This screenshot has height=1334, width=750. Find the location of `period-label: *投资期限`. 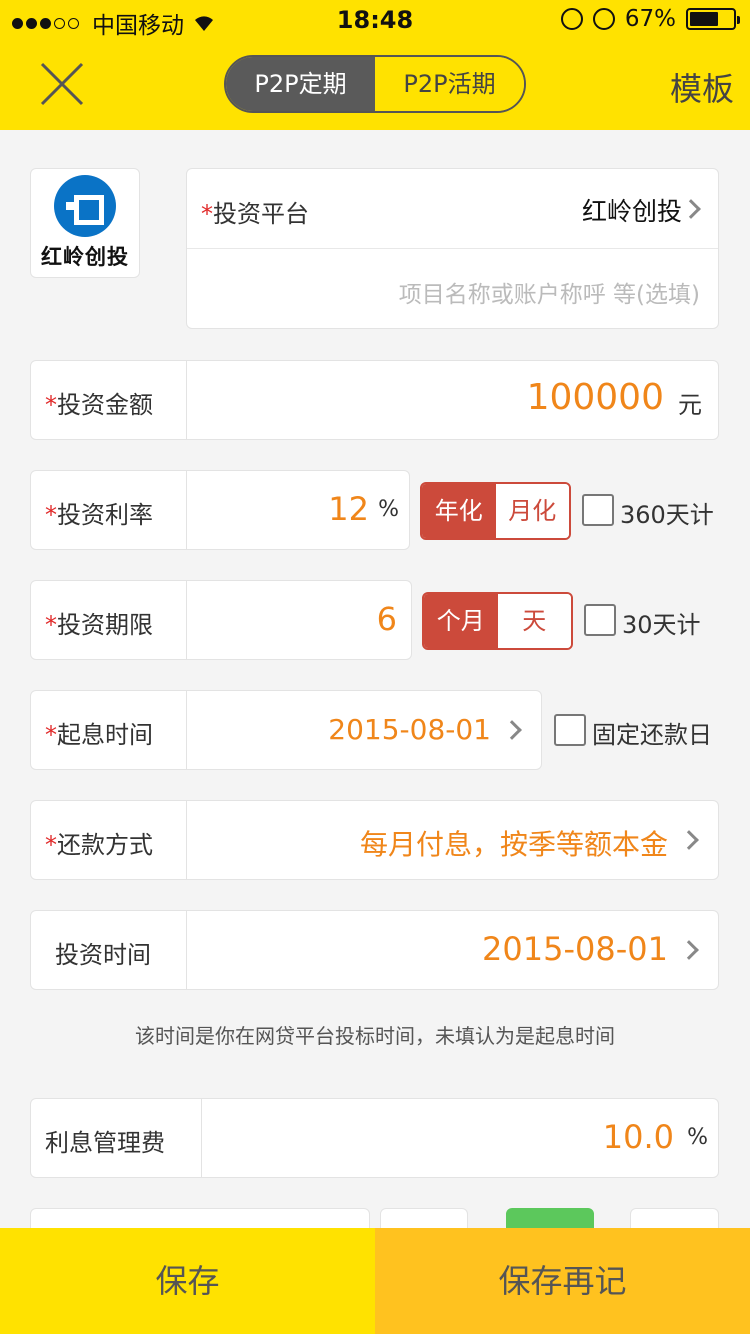

period-label: *投资期限 is located at coordinates (99, 625).